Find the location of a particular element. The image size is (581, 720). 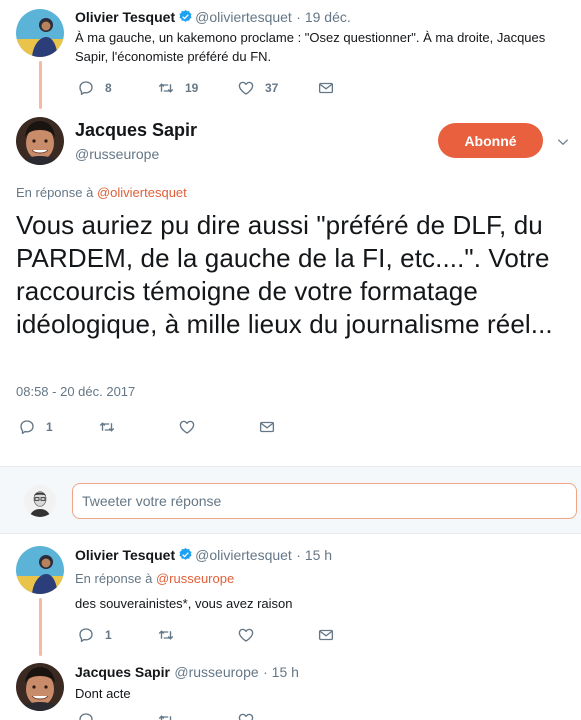

tweet-text: Dont acte is located at coordinates (103, 693).